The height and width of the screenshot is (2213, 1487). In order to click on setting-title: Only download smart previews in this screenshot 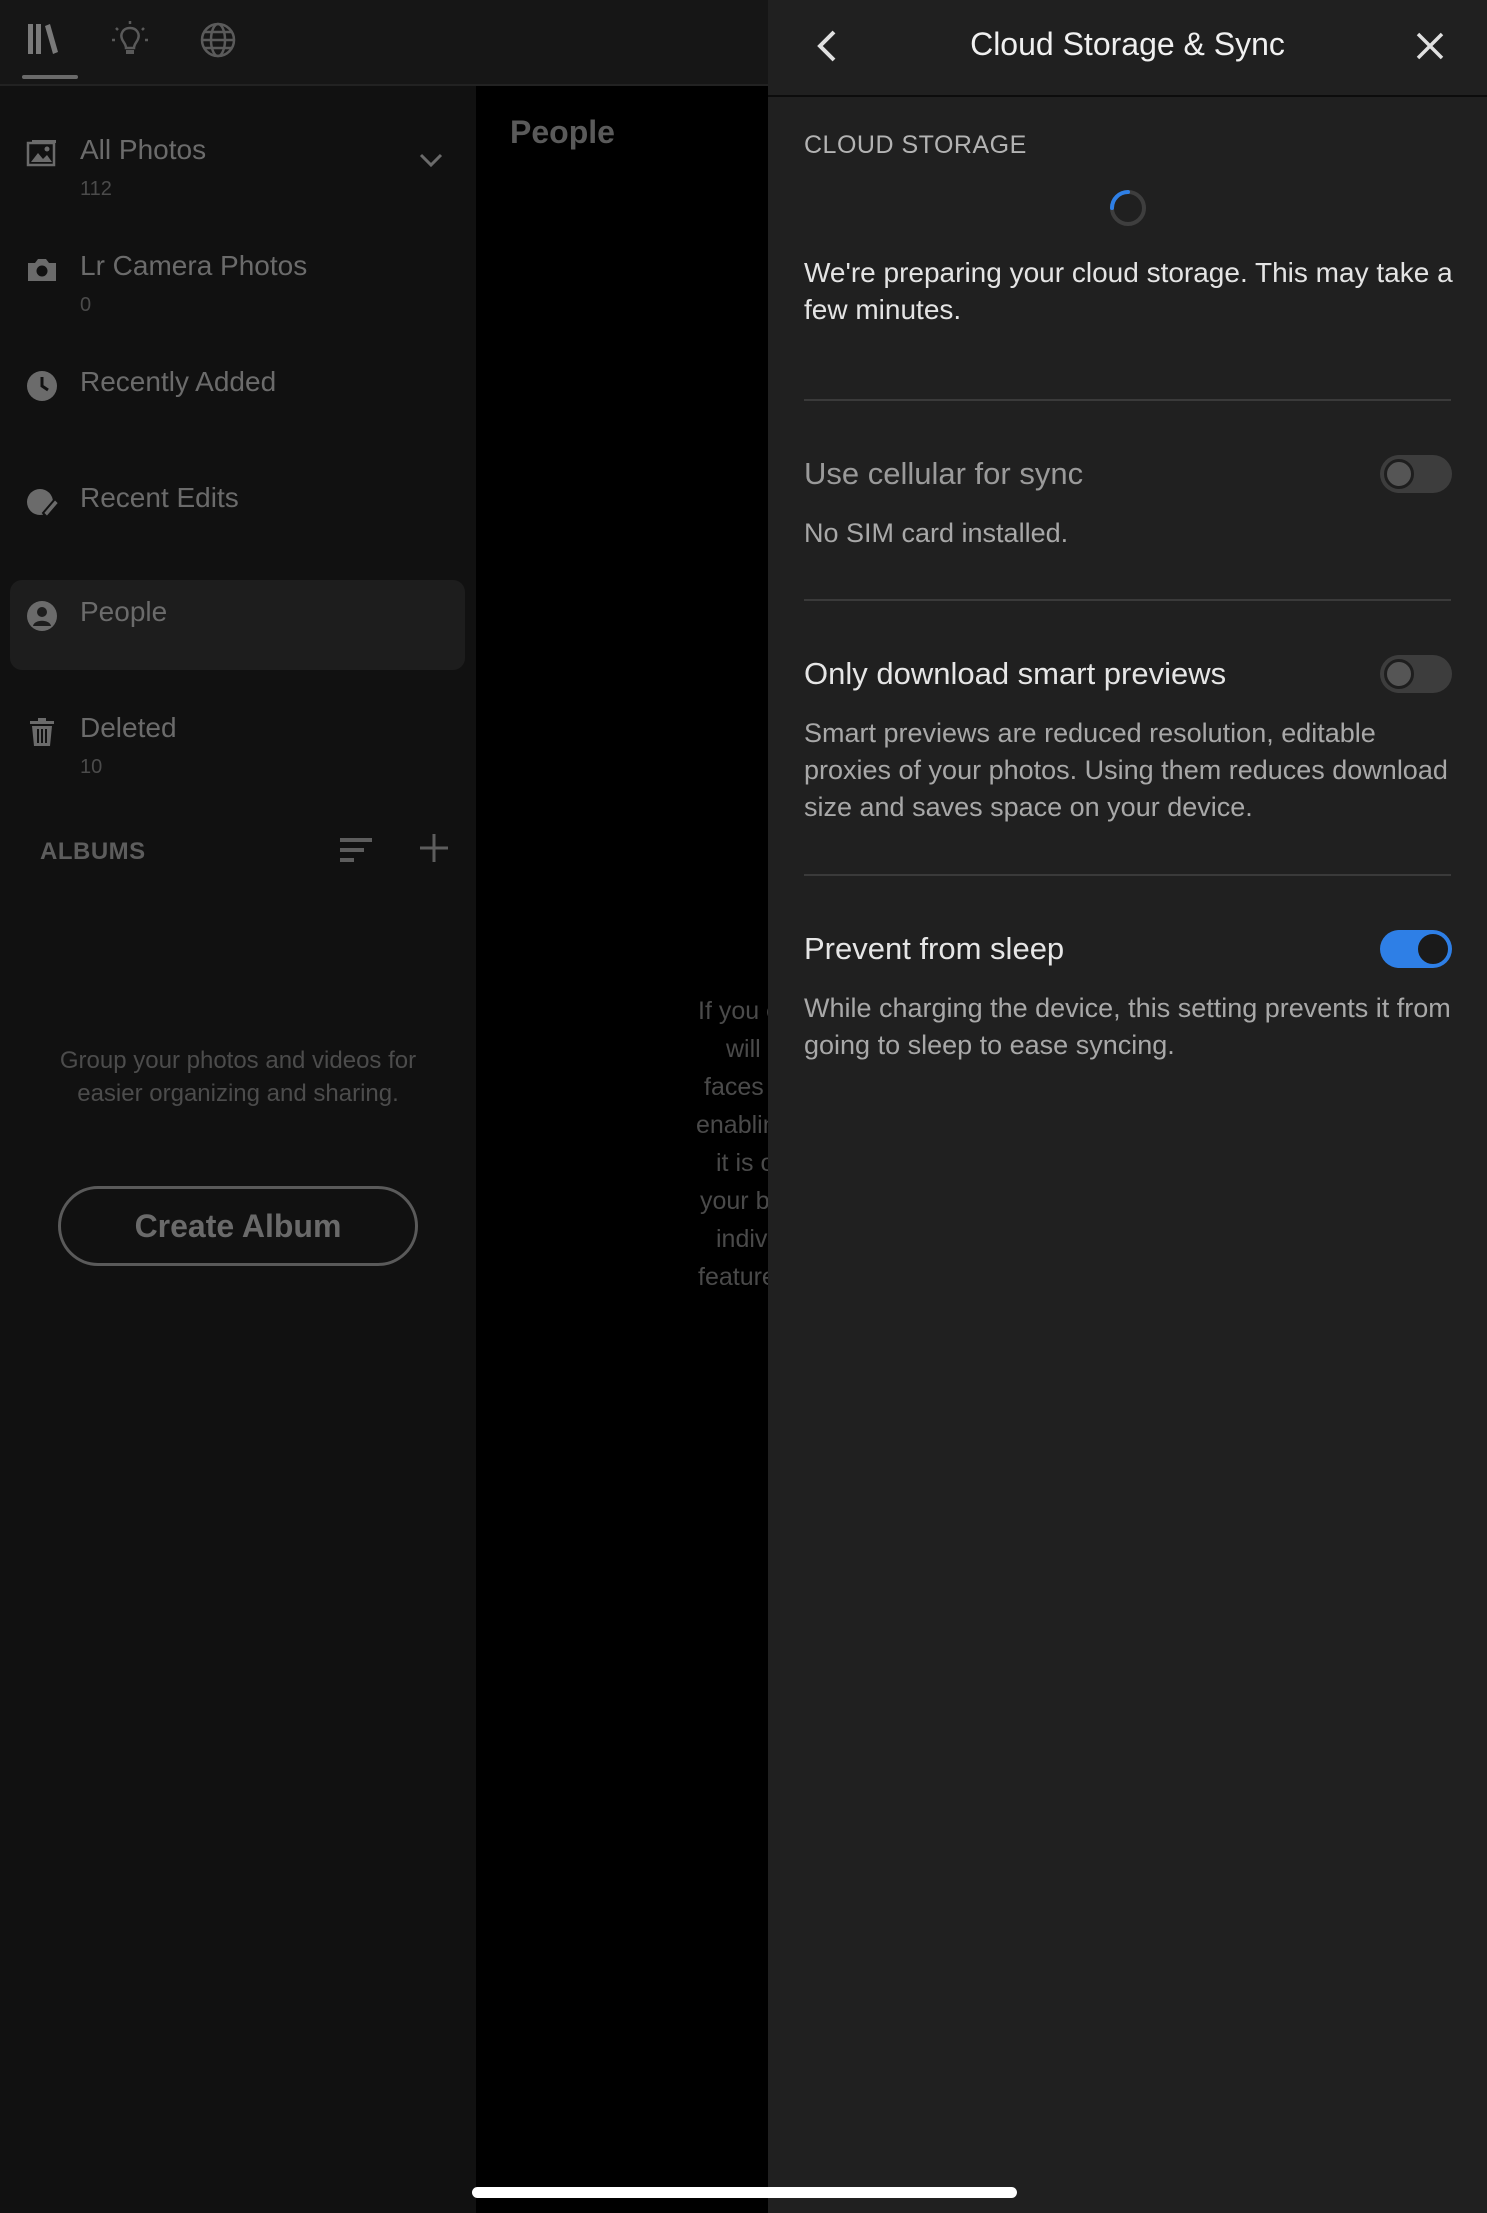, I will do `click(1015, 673)`.